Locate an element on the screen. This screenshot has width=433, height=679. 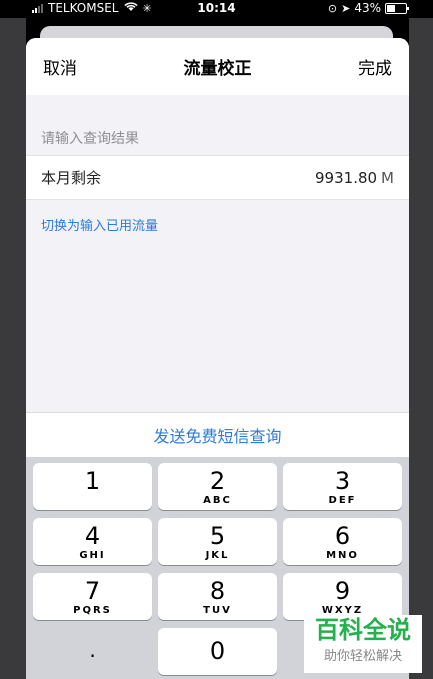
orientation-lock-icon: ⊙ is located at coordinates (332, 8).